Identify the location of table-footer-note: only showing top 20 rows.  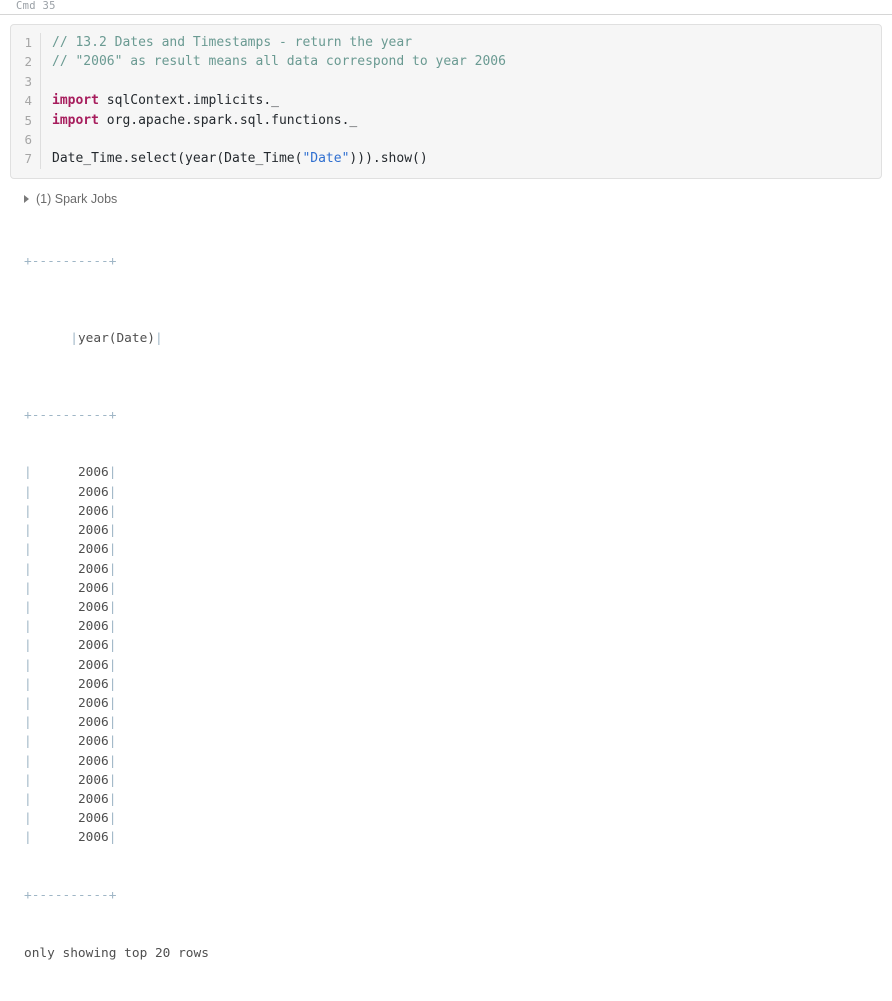
(116, 953).